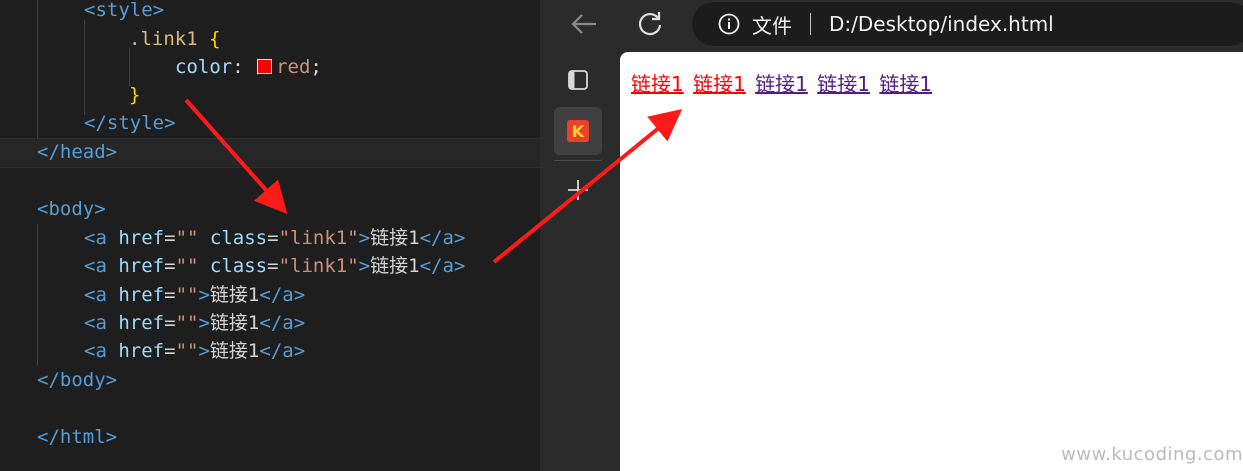 The width and height of the screenshot is (1243, 471). What do you see at coordinates (729, 24) in the screenshot?
I see `info-icon` at bounding box center [729, 24].